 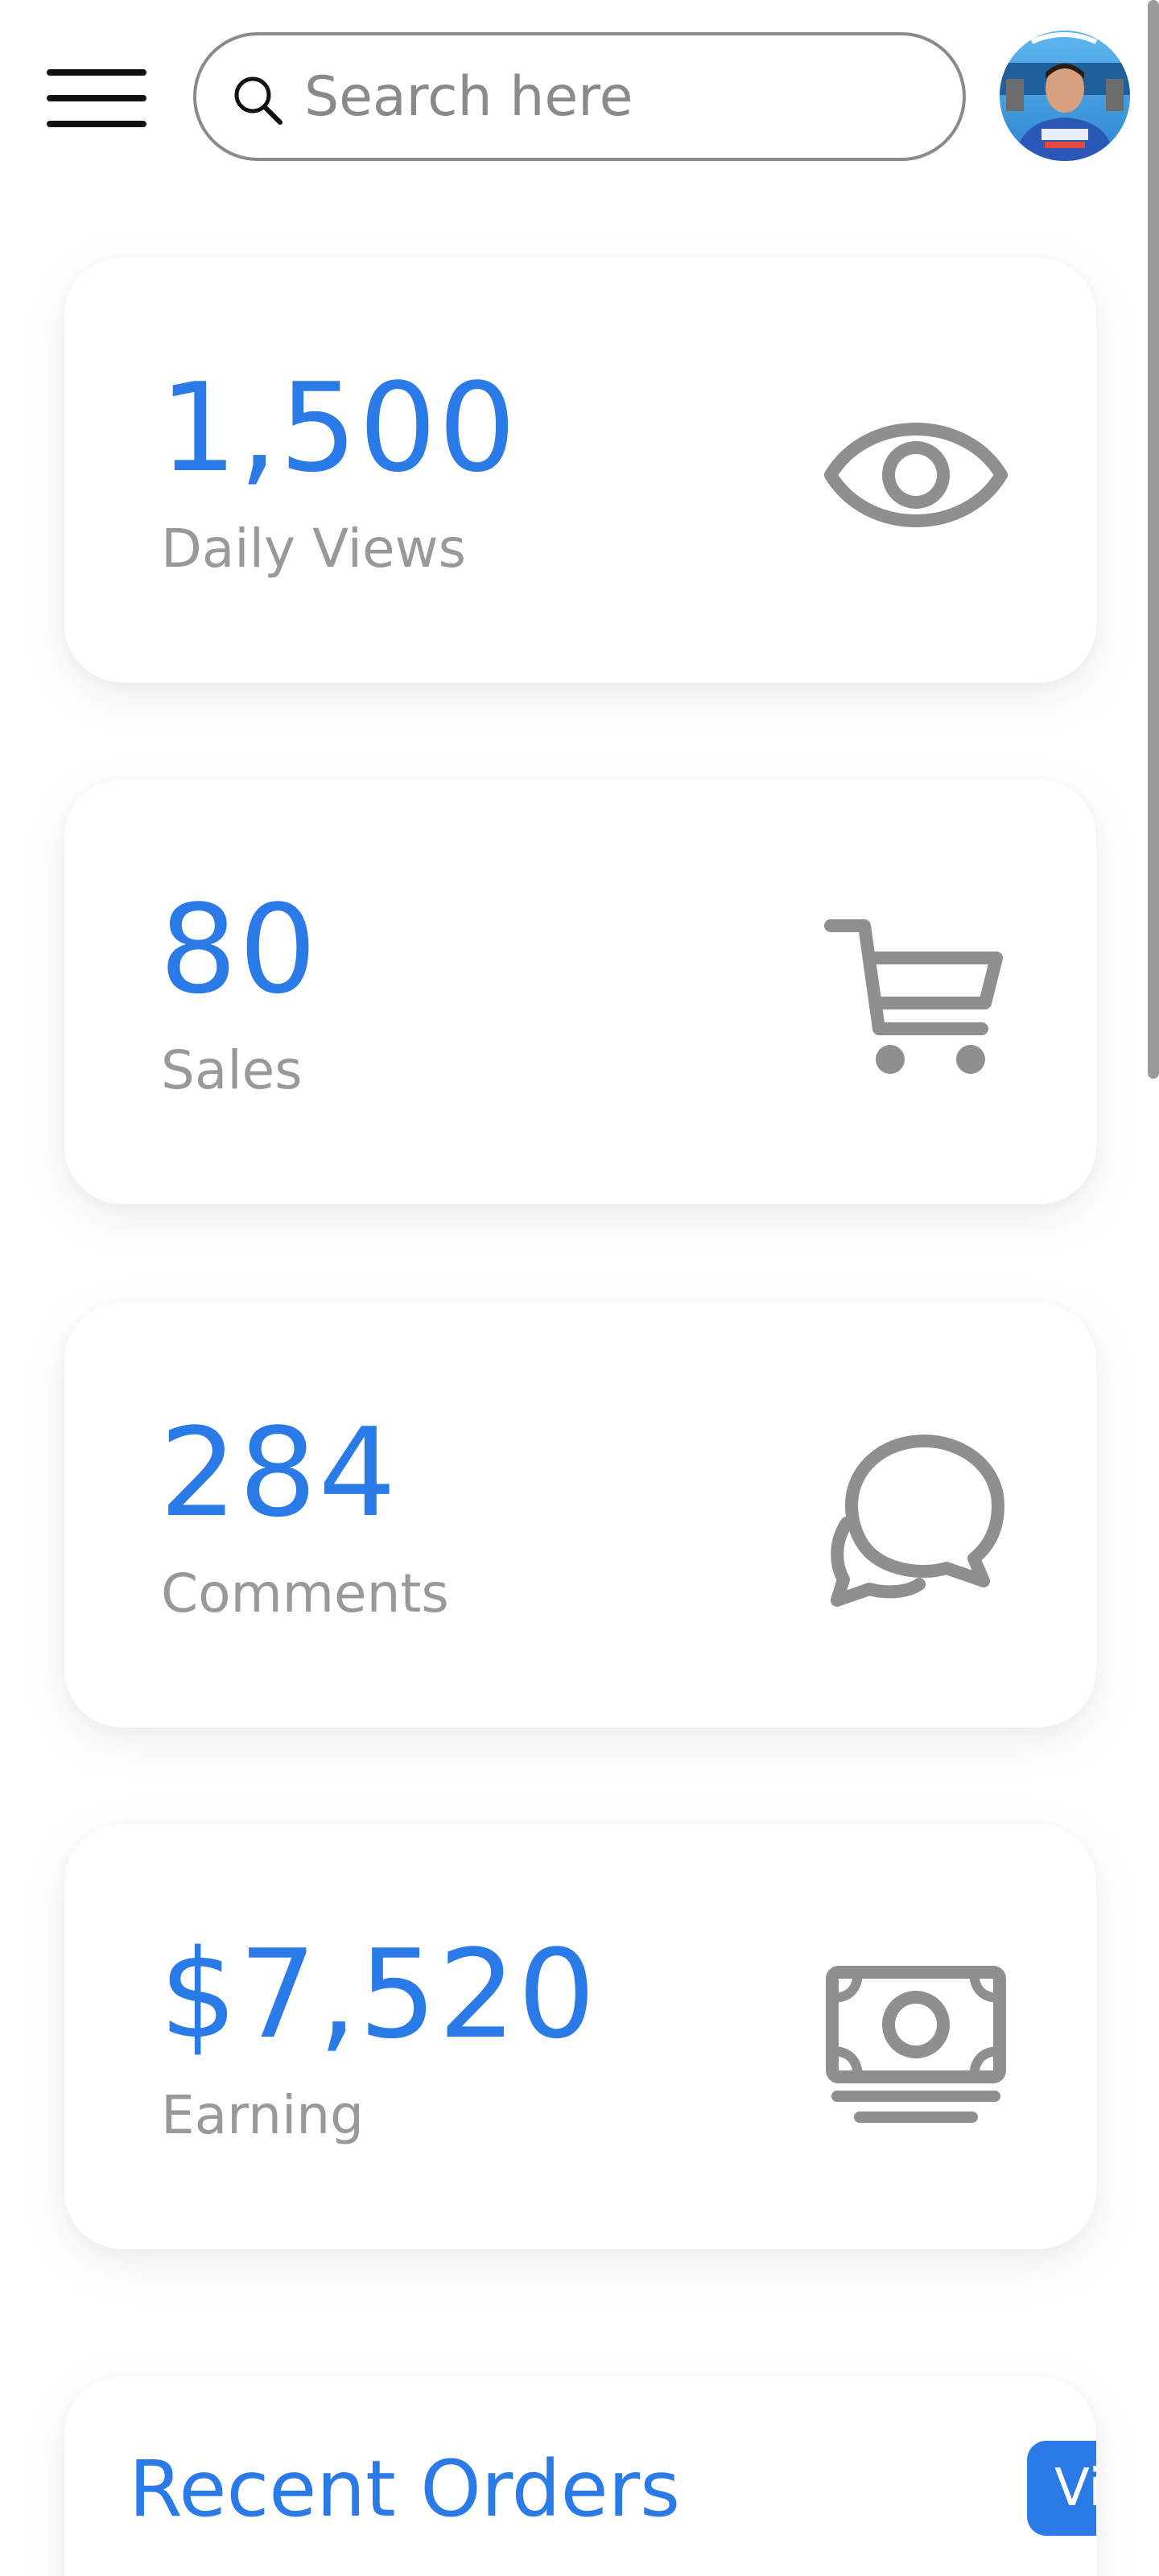 What do you see at coordinates (916, 2044) in the screenshot?
I see `money-icon` at bounding box center [916, 2044].